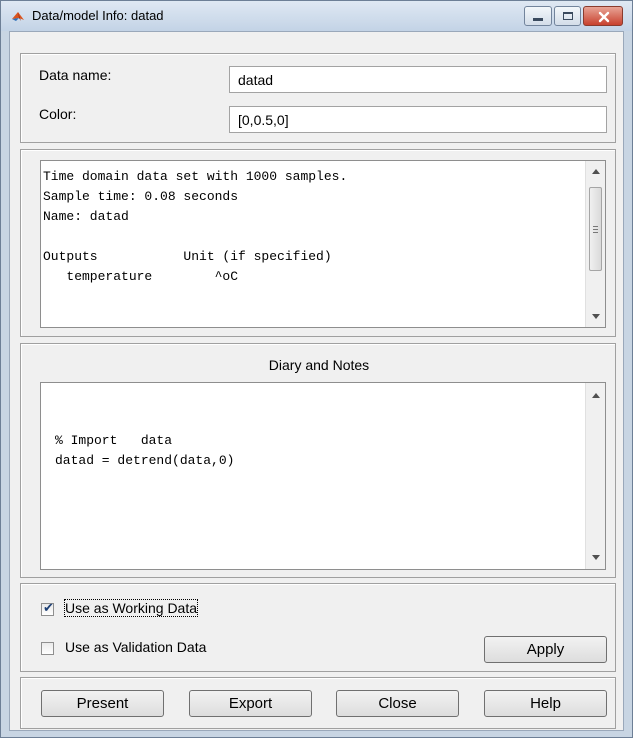 Image resolution: width=633 pixels, height=738 pixels. What do you see at coordinates (316, 16) in the screenshot?
I see `title-bar: Data/model Info: datad` at bounding box center [316, 16].